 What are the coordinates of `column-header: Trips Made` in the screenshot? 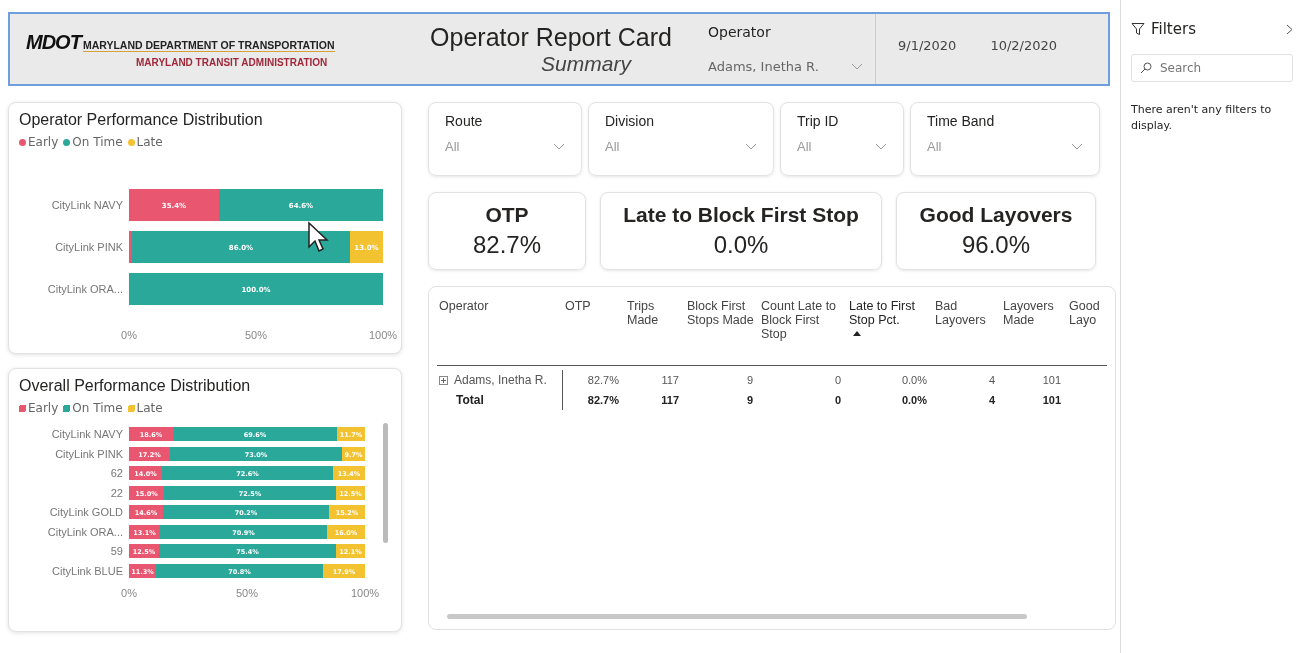 It's located at (655, 313).